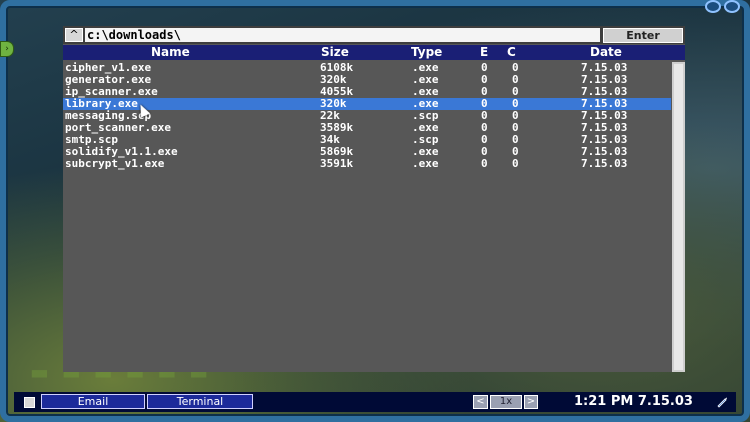  Describe the element at coordinates (480, 402) in the screenshot. I see `prev-button: <` at that location.